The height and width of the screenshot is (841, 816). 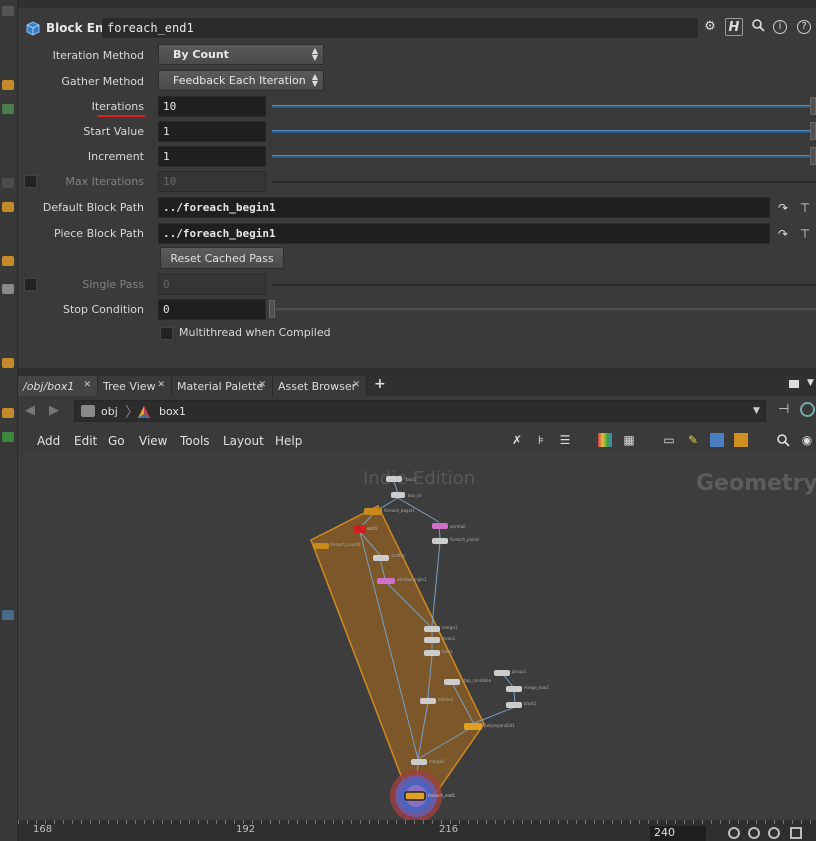 I want to click on move-tool-icon, so click(x=8, y=109).